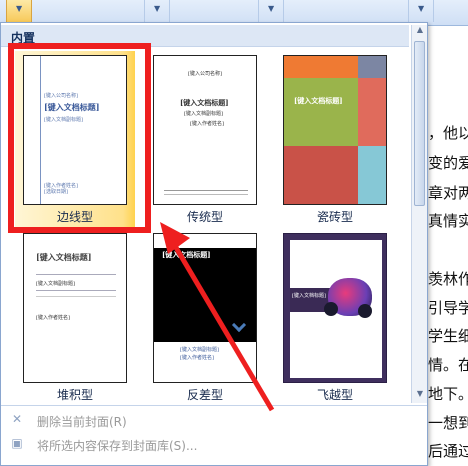 Image resolution: width=468 pixels, height=466 pixels. I want to click on cover-tile-stacks: [键入文档标题] [键入文档副标题] [键入作者姓名] 堆积型, so click(75, 318).